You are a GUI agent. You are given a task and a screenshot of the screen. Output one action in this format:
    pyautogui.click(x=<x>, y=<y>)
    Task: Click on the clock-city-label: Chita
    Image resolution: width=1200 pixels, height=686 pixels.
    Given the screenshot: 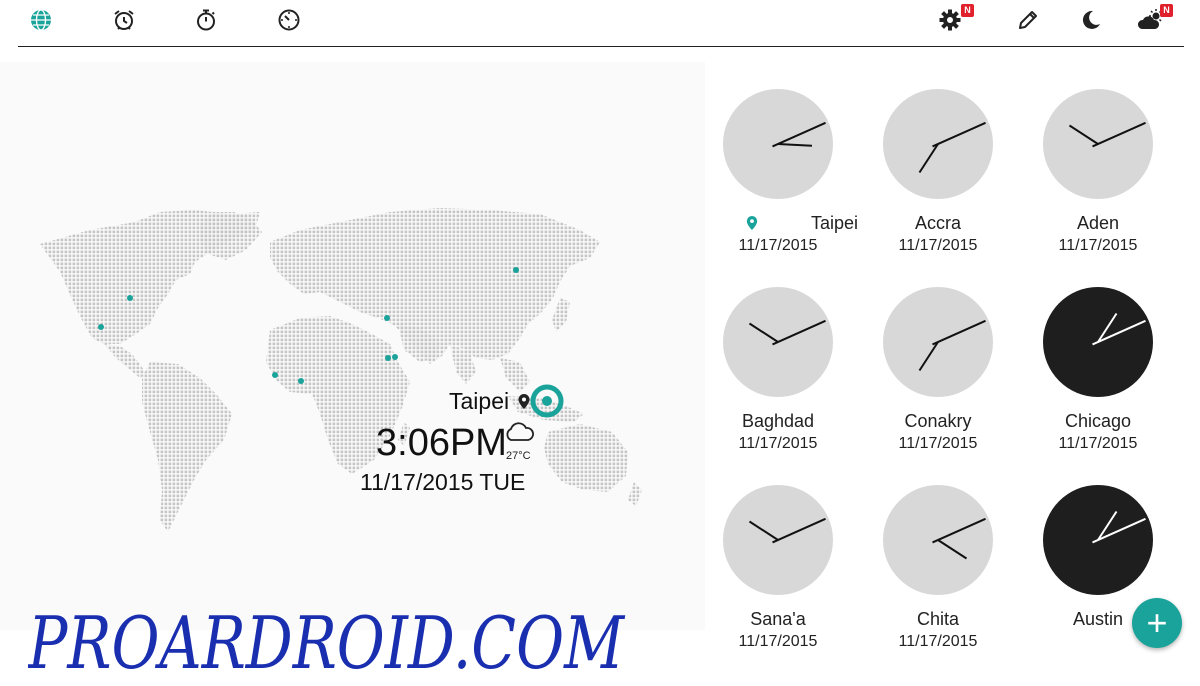 What is the action you would take?
    pyautogui.click(x=938, y=618)
    